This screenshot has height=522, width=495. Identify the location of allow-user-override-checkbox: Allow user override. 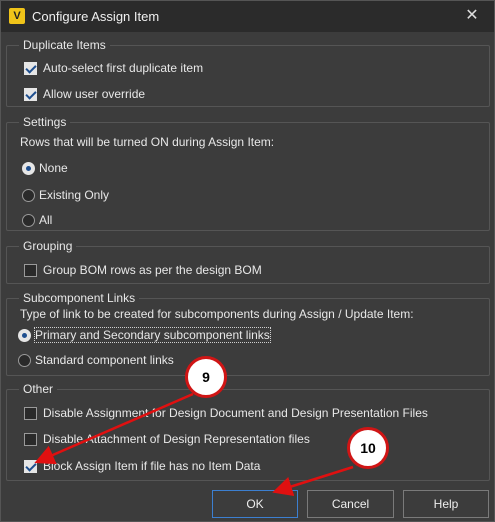
(84, 94).